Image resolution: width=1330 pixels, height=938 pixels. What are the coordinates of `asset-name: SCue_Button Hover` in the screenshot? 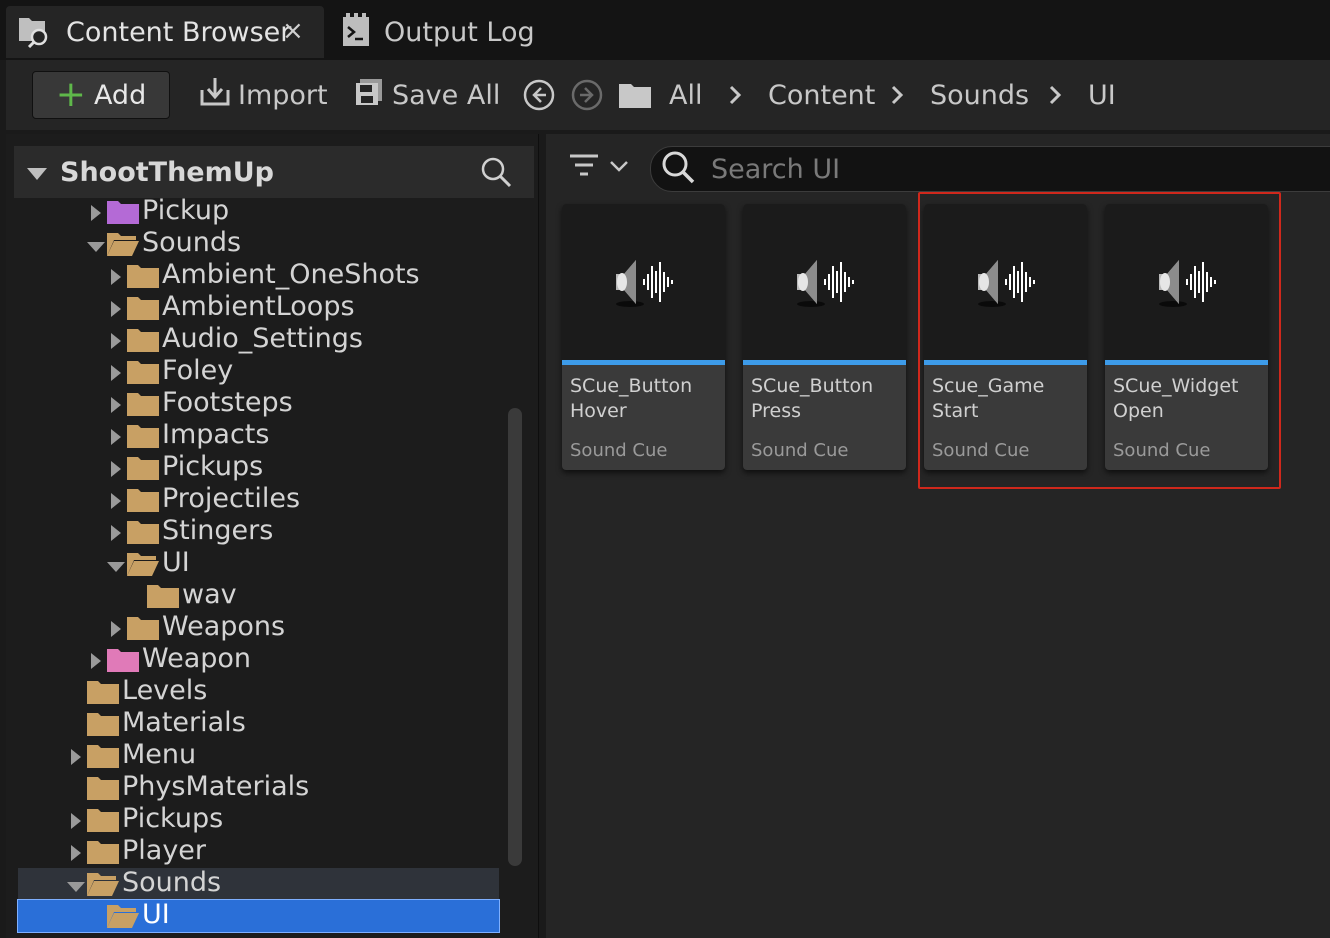 It's located at (631, 398).